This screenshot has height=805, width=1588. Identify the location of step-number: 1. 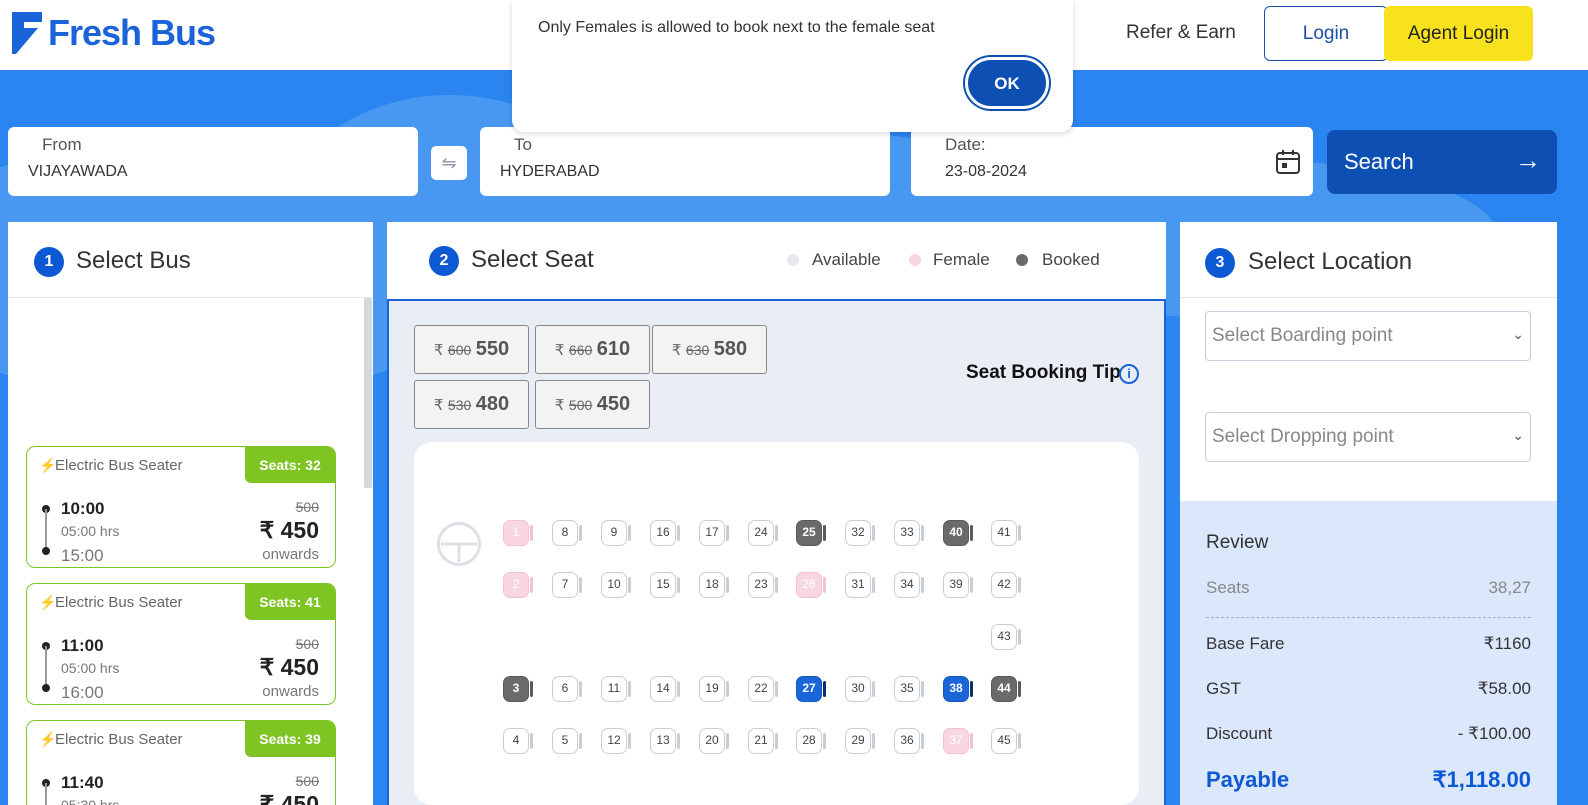
(49, 262).